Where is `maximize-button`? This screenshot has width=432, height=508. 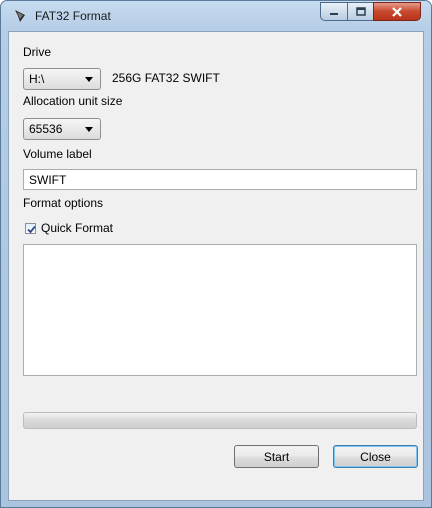 maximize-button is located at coordinates (360, 11).